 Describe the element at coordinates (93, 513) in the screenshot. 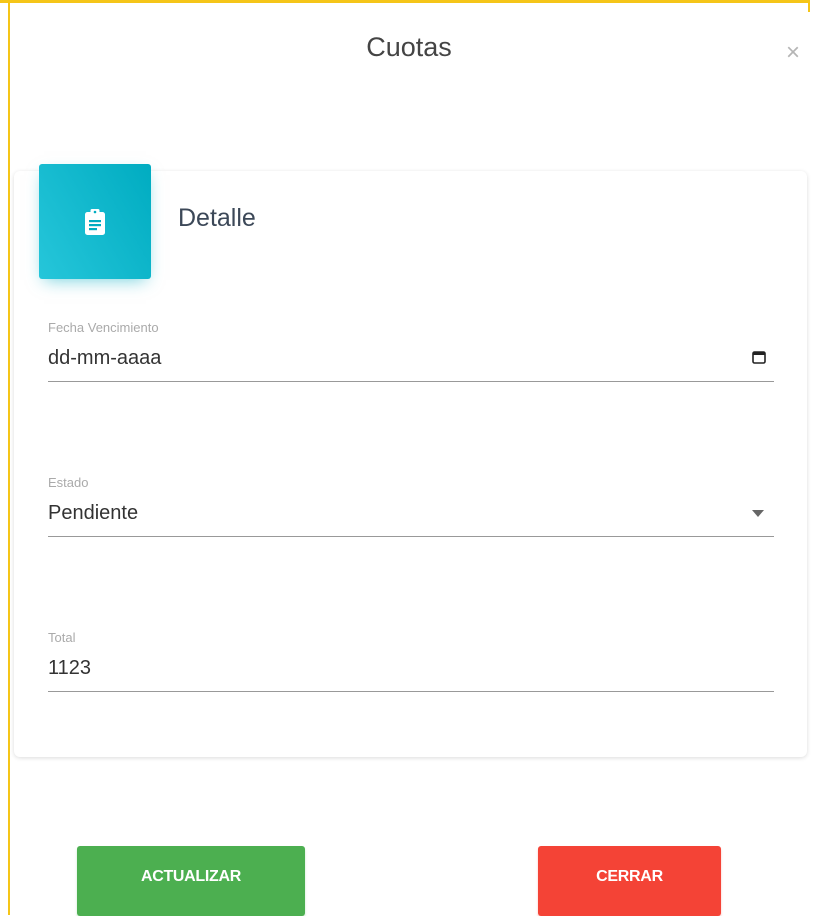

I see `estado-selected-value: Pendiente` at that location.